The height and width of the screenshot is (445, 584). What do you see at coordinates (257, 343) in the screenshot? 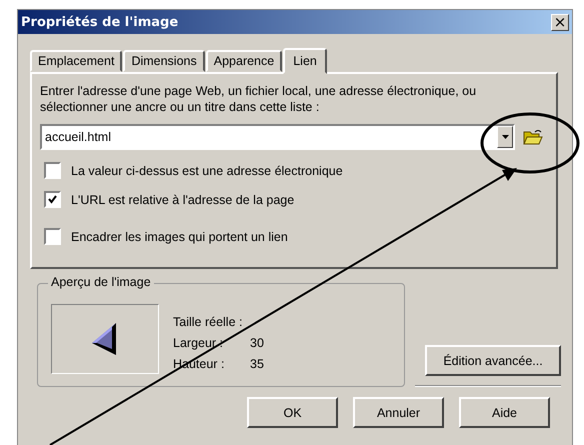
I see `dimension-value: 30` at bounding box center [257, 343].